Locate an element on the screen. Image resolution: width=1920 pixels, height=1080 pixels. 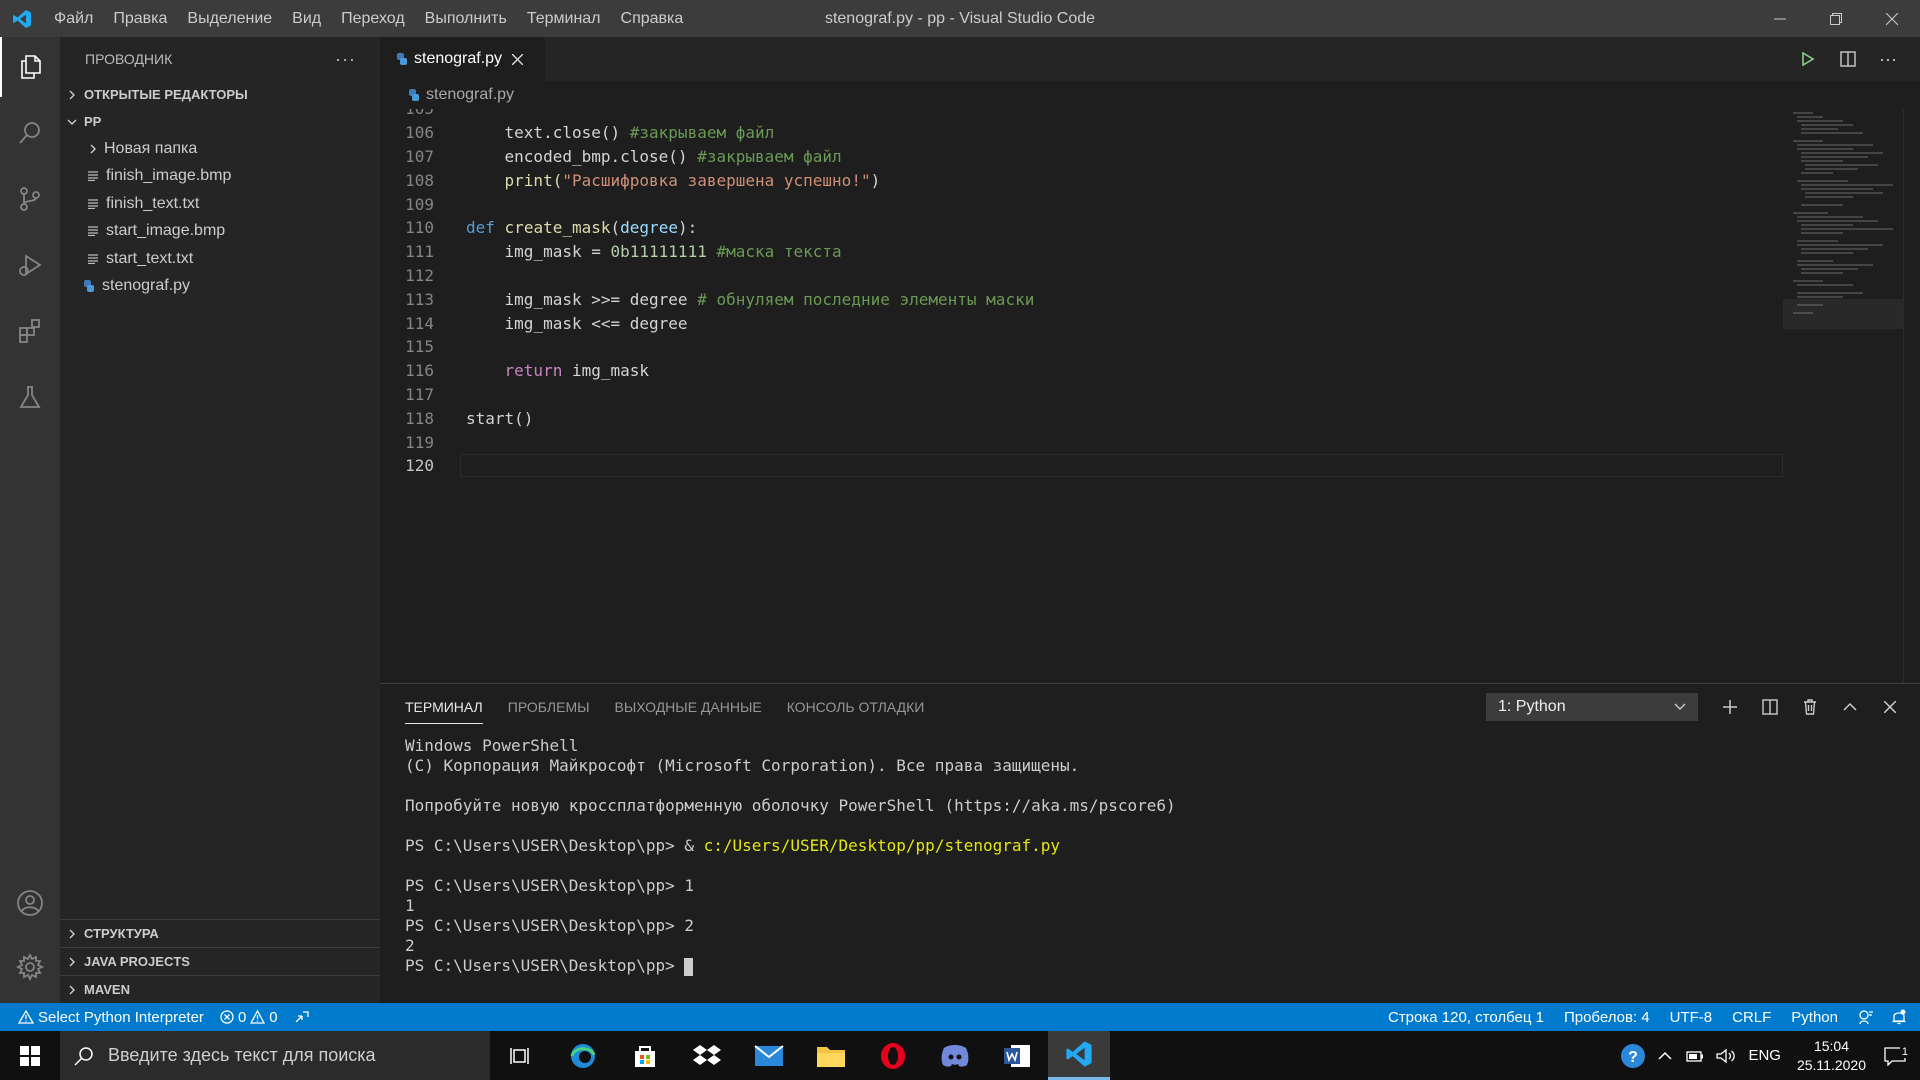
encoding: UTF-8 is located at coordinates (1691, 1017).